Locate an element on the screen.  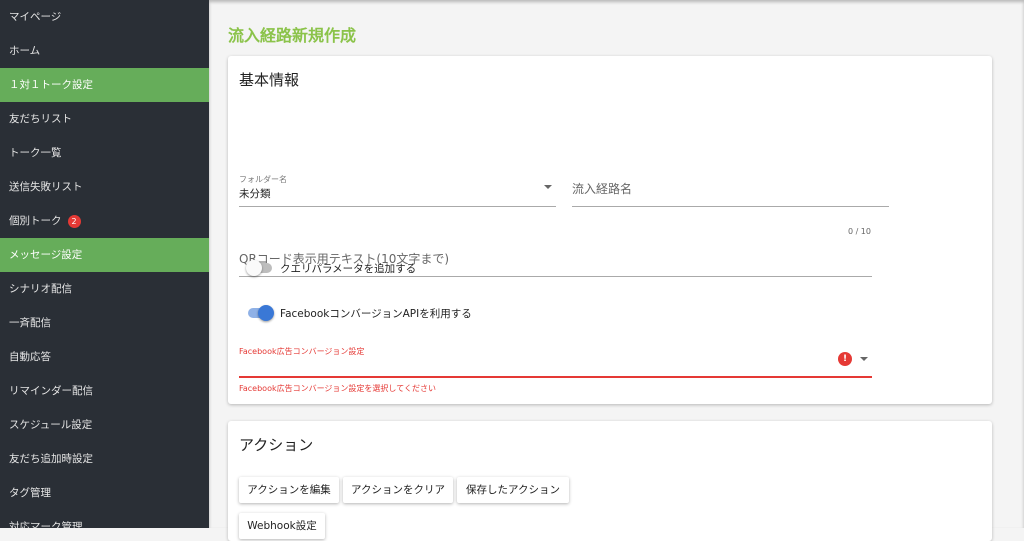
route-name-input: 流入経路名 is located at coordinates (730, 189).